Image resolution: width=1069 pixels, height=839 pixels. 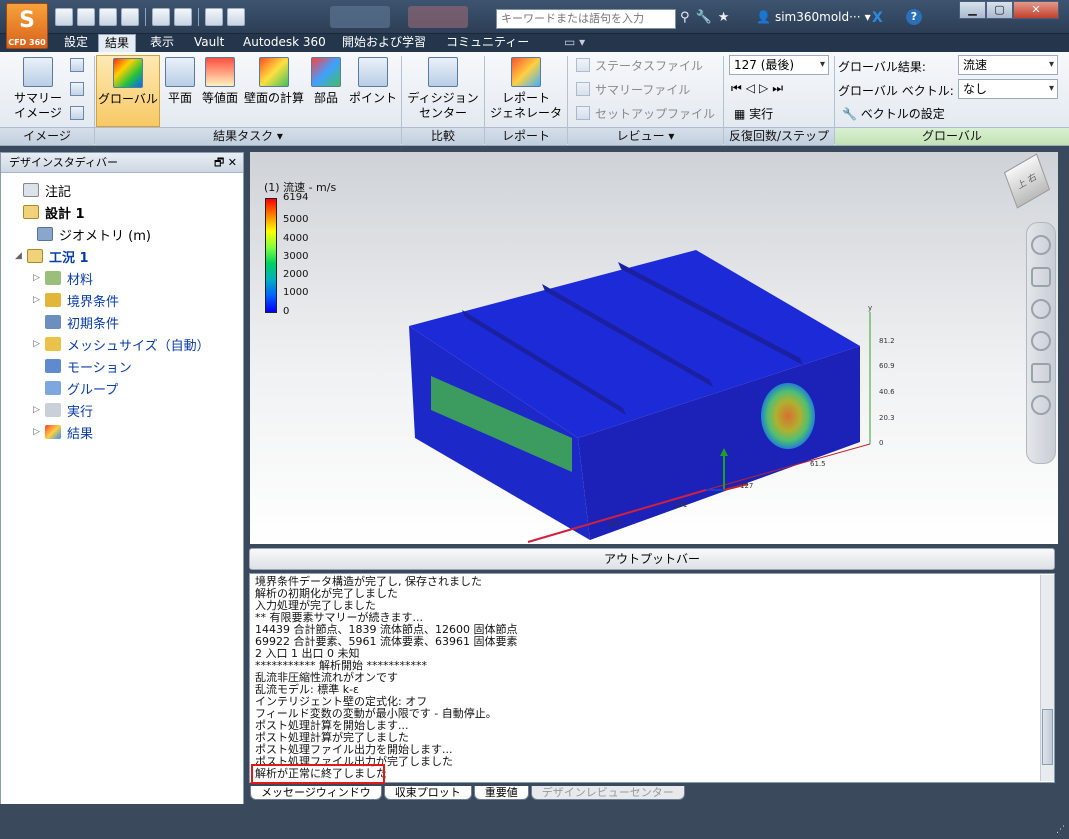 I want to click on summary-image-button: サマリー イメージ, so click(x=38, y=91).